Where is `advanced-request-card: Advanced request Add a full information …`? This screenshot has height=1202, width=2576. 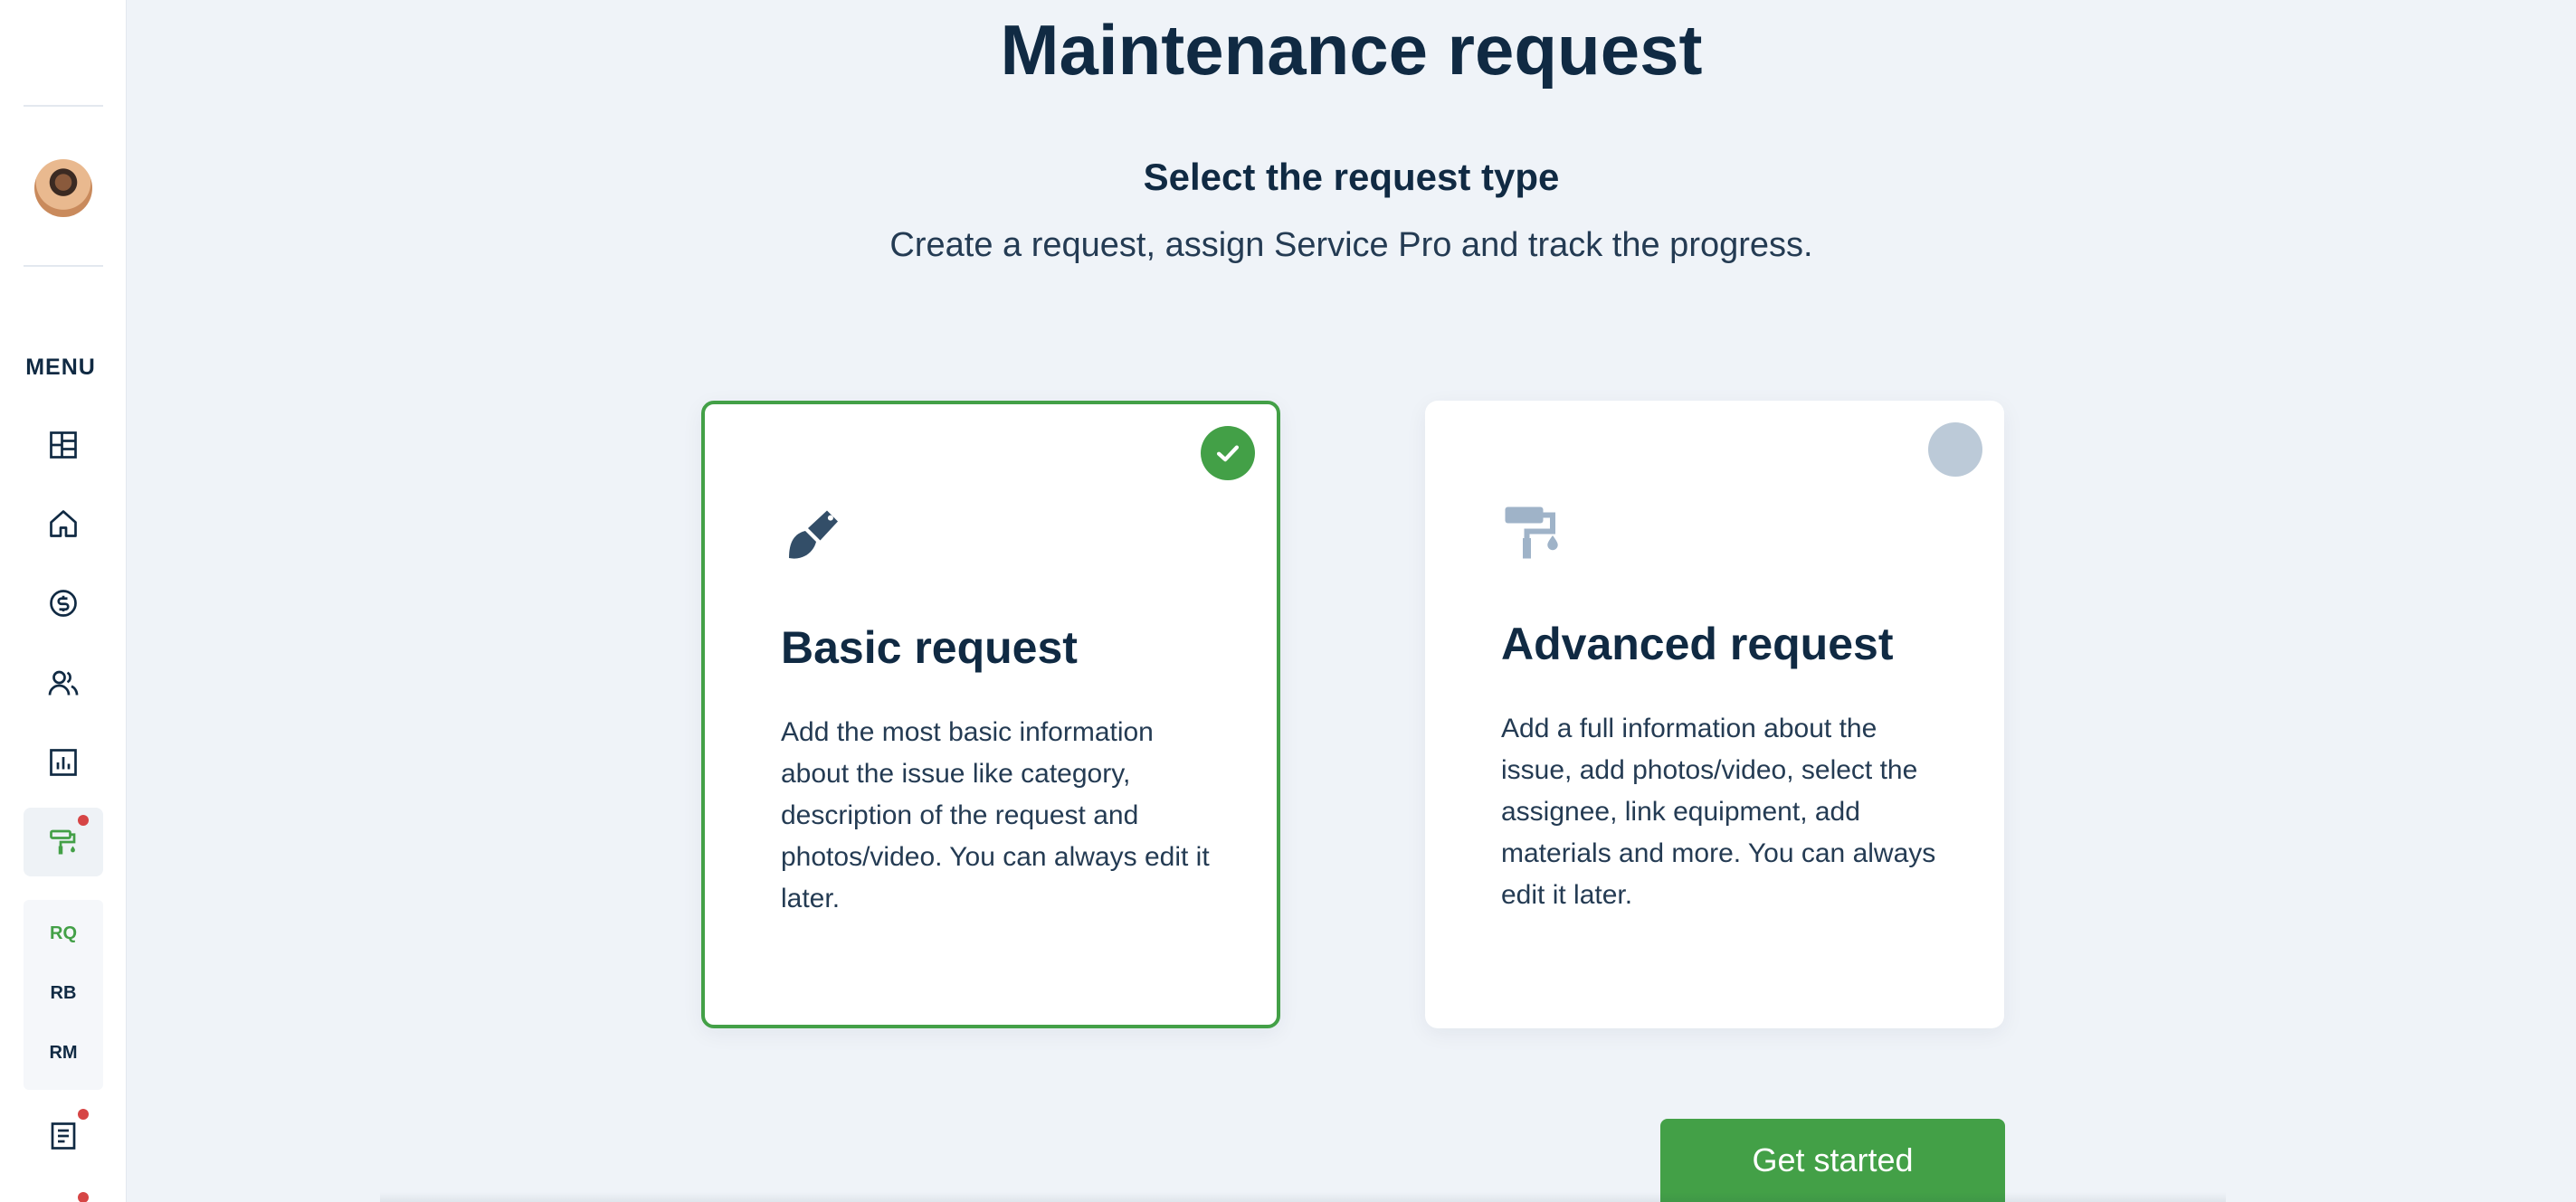 advanced-request-card: Advanced request Add a full information … is located at coordinates (1715, 714).